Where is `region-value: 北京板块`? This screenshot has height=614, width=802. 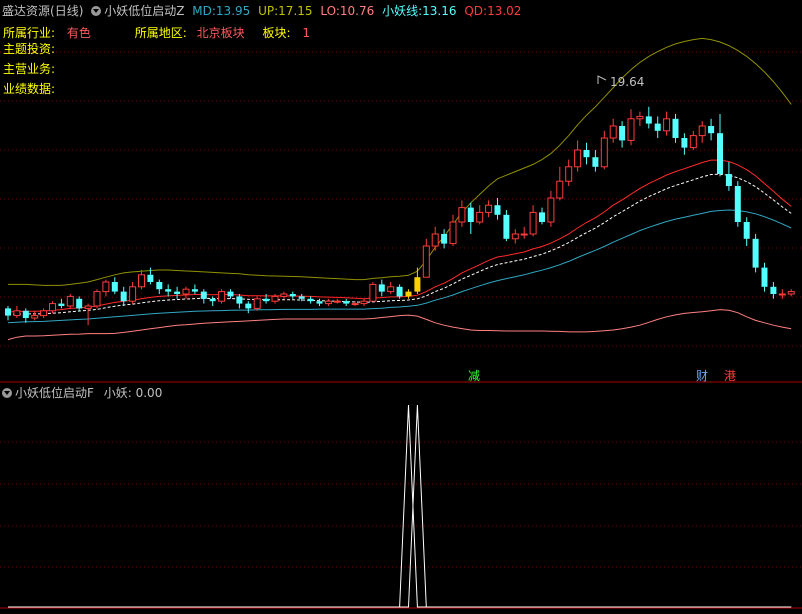 region-value: 北京板块 is located at coordinates (220, 33).